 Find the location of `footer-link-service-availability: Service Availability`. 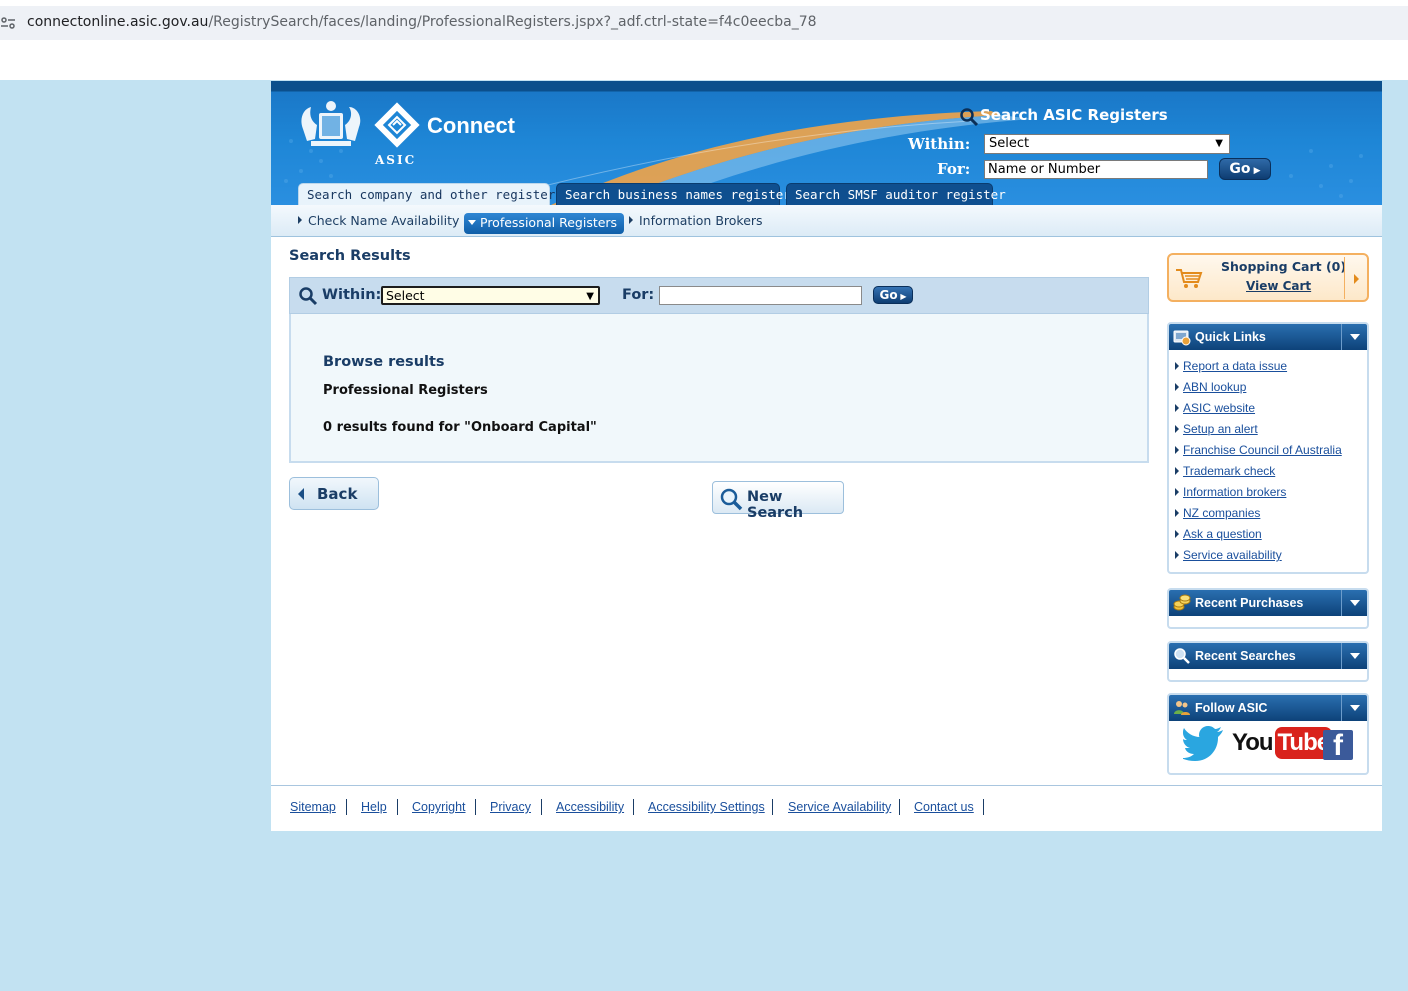

footer-link-service-availability: Service Availability is located at coordinates (839, 807).